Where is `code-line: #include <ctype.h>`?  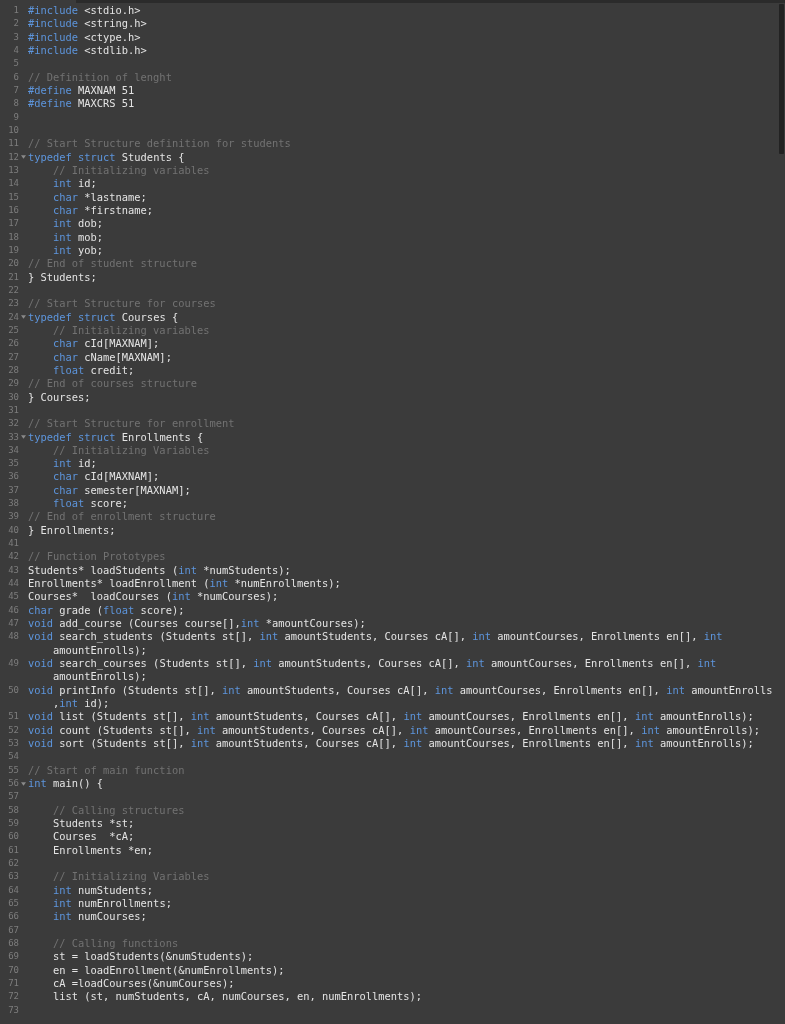 code-line: #include <ctype.h> is located at coordinates (84, 37).